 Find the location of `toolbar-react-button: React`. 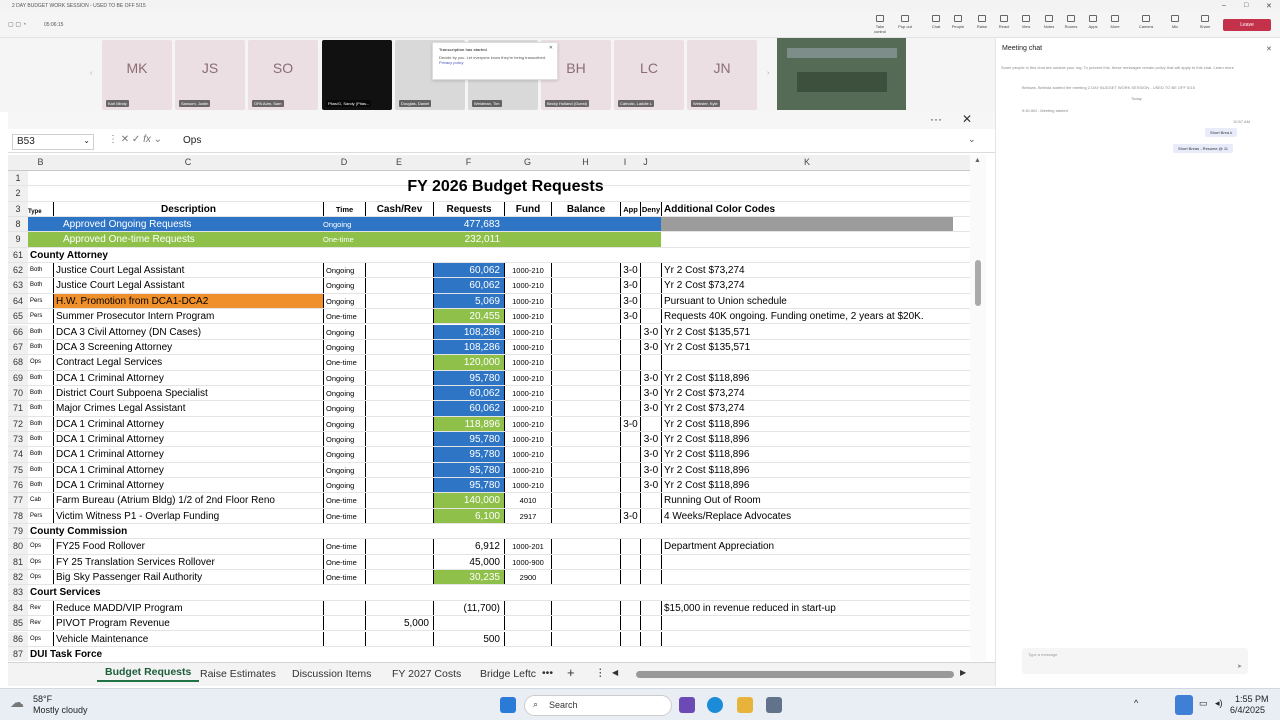

toolbar-react-button: React is located at coordinates (1004, 22).